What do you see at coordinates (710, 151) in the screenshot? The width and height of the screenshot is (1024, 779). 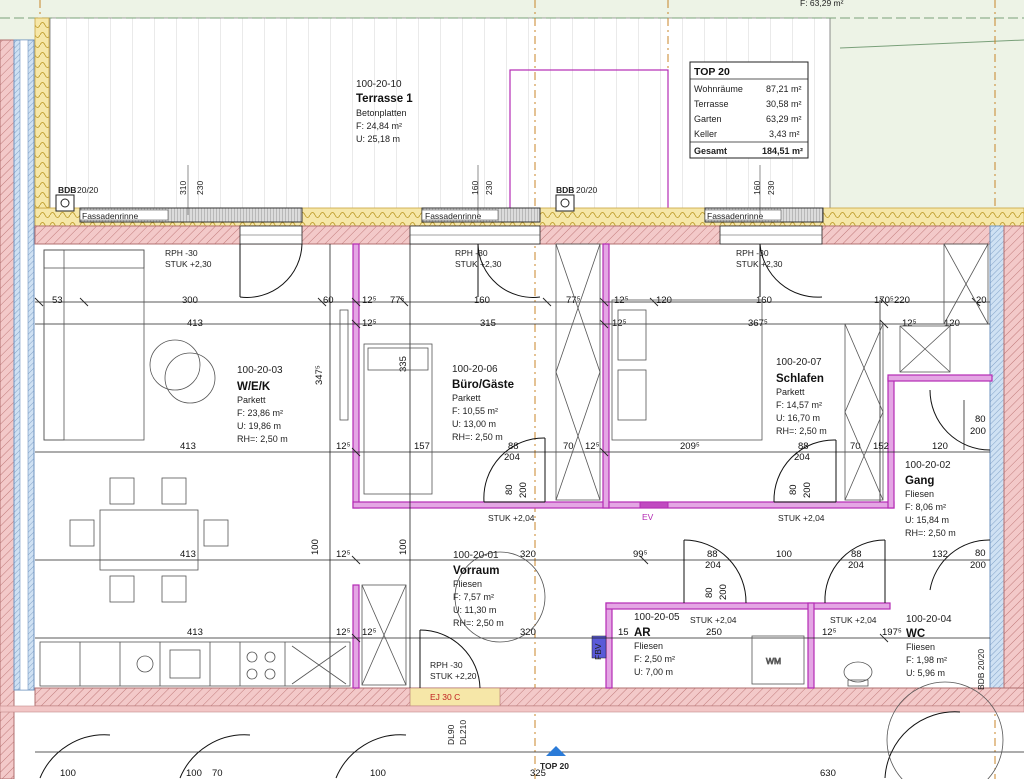 I see `svg-text: Gesamt` at bounding box center [710, 151].